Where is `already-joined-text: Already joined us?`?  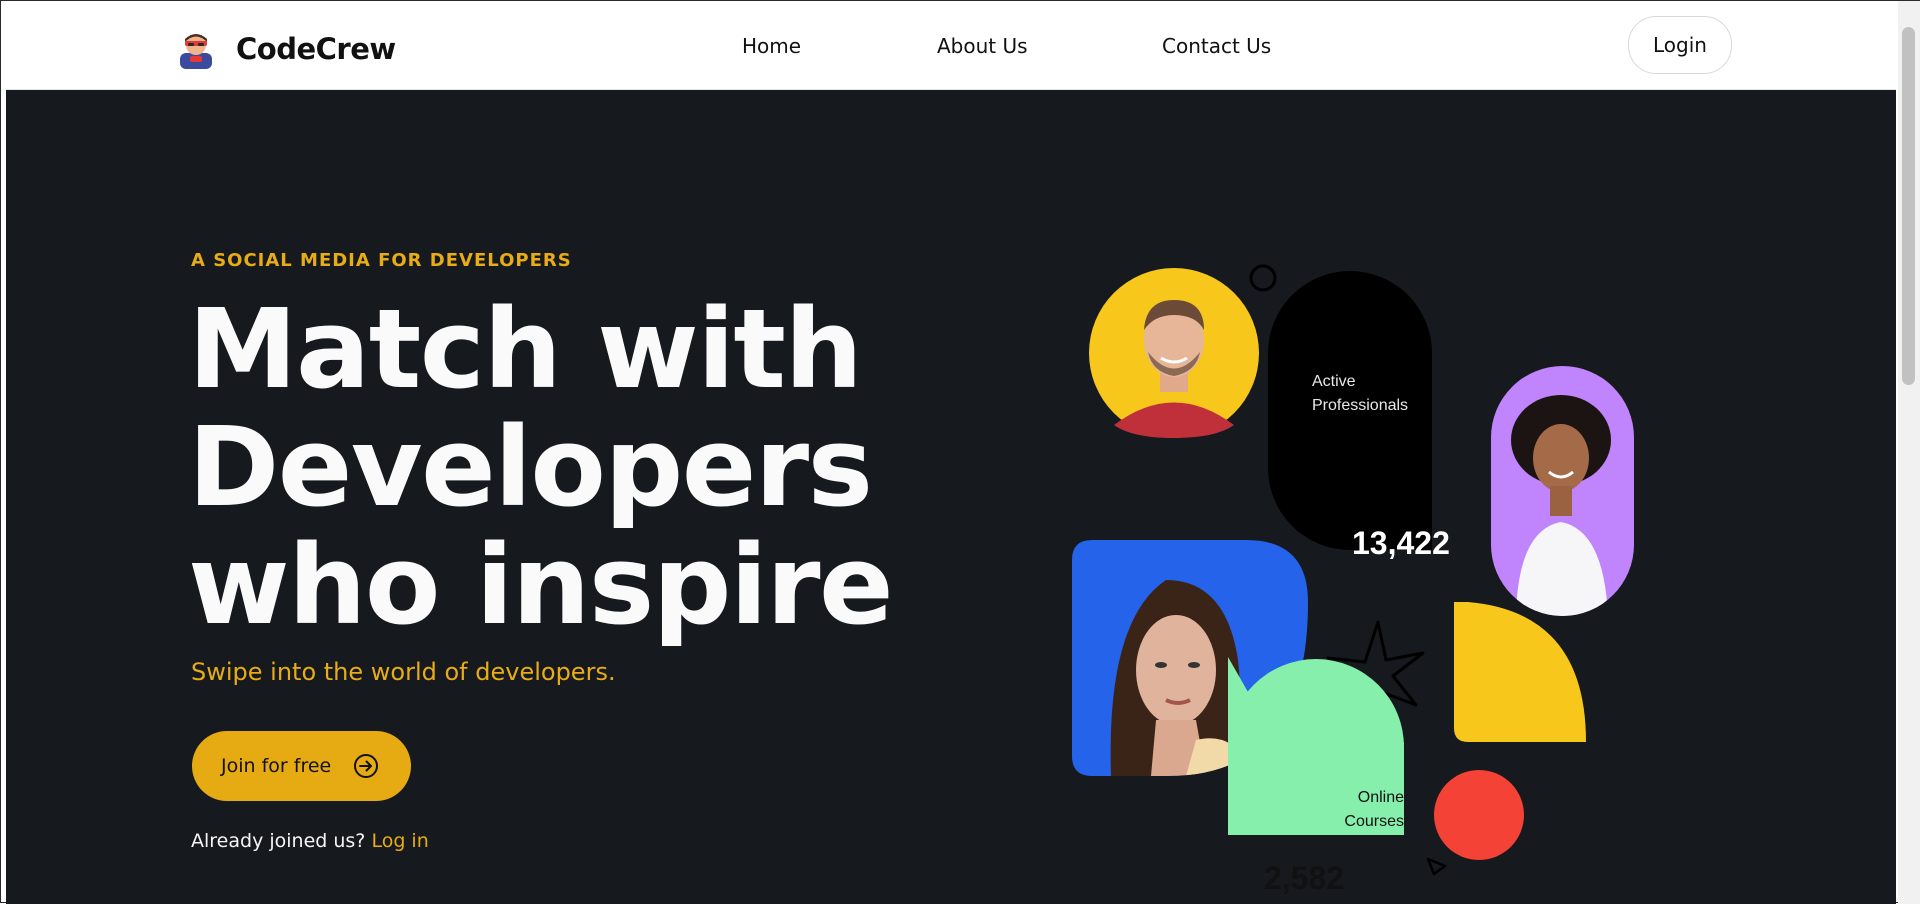
already-joined-text: Already joined us? is located at coordinates (278, 841).